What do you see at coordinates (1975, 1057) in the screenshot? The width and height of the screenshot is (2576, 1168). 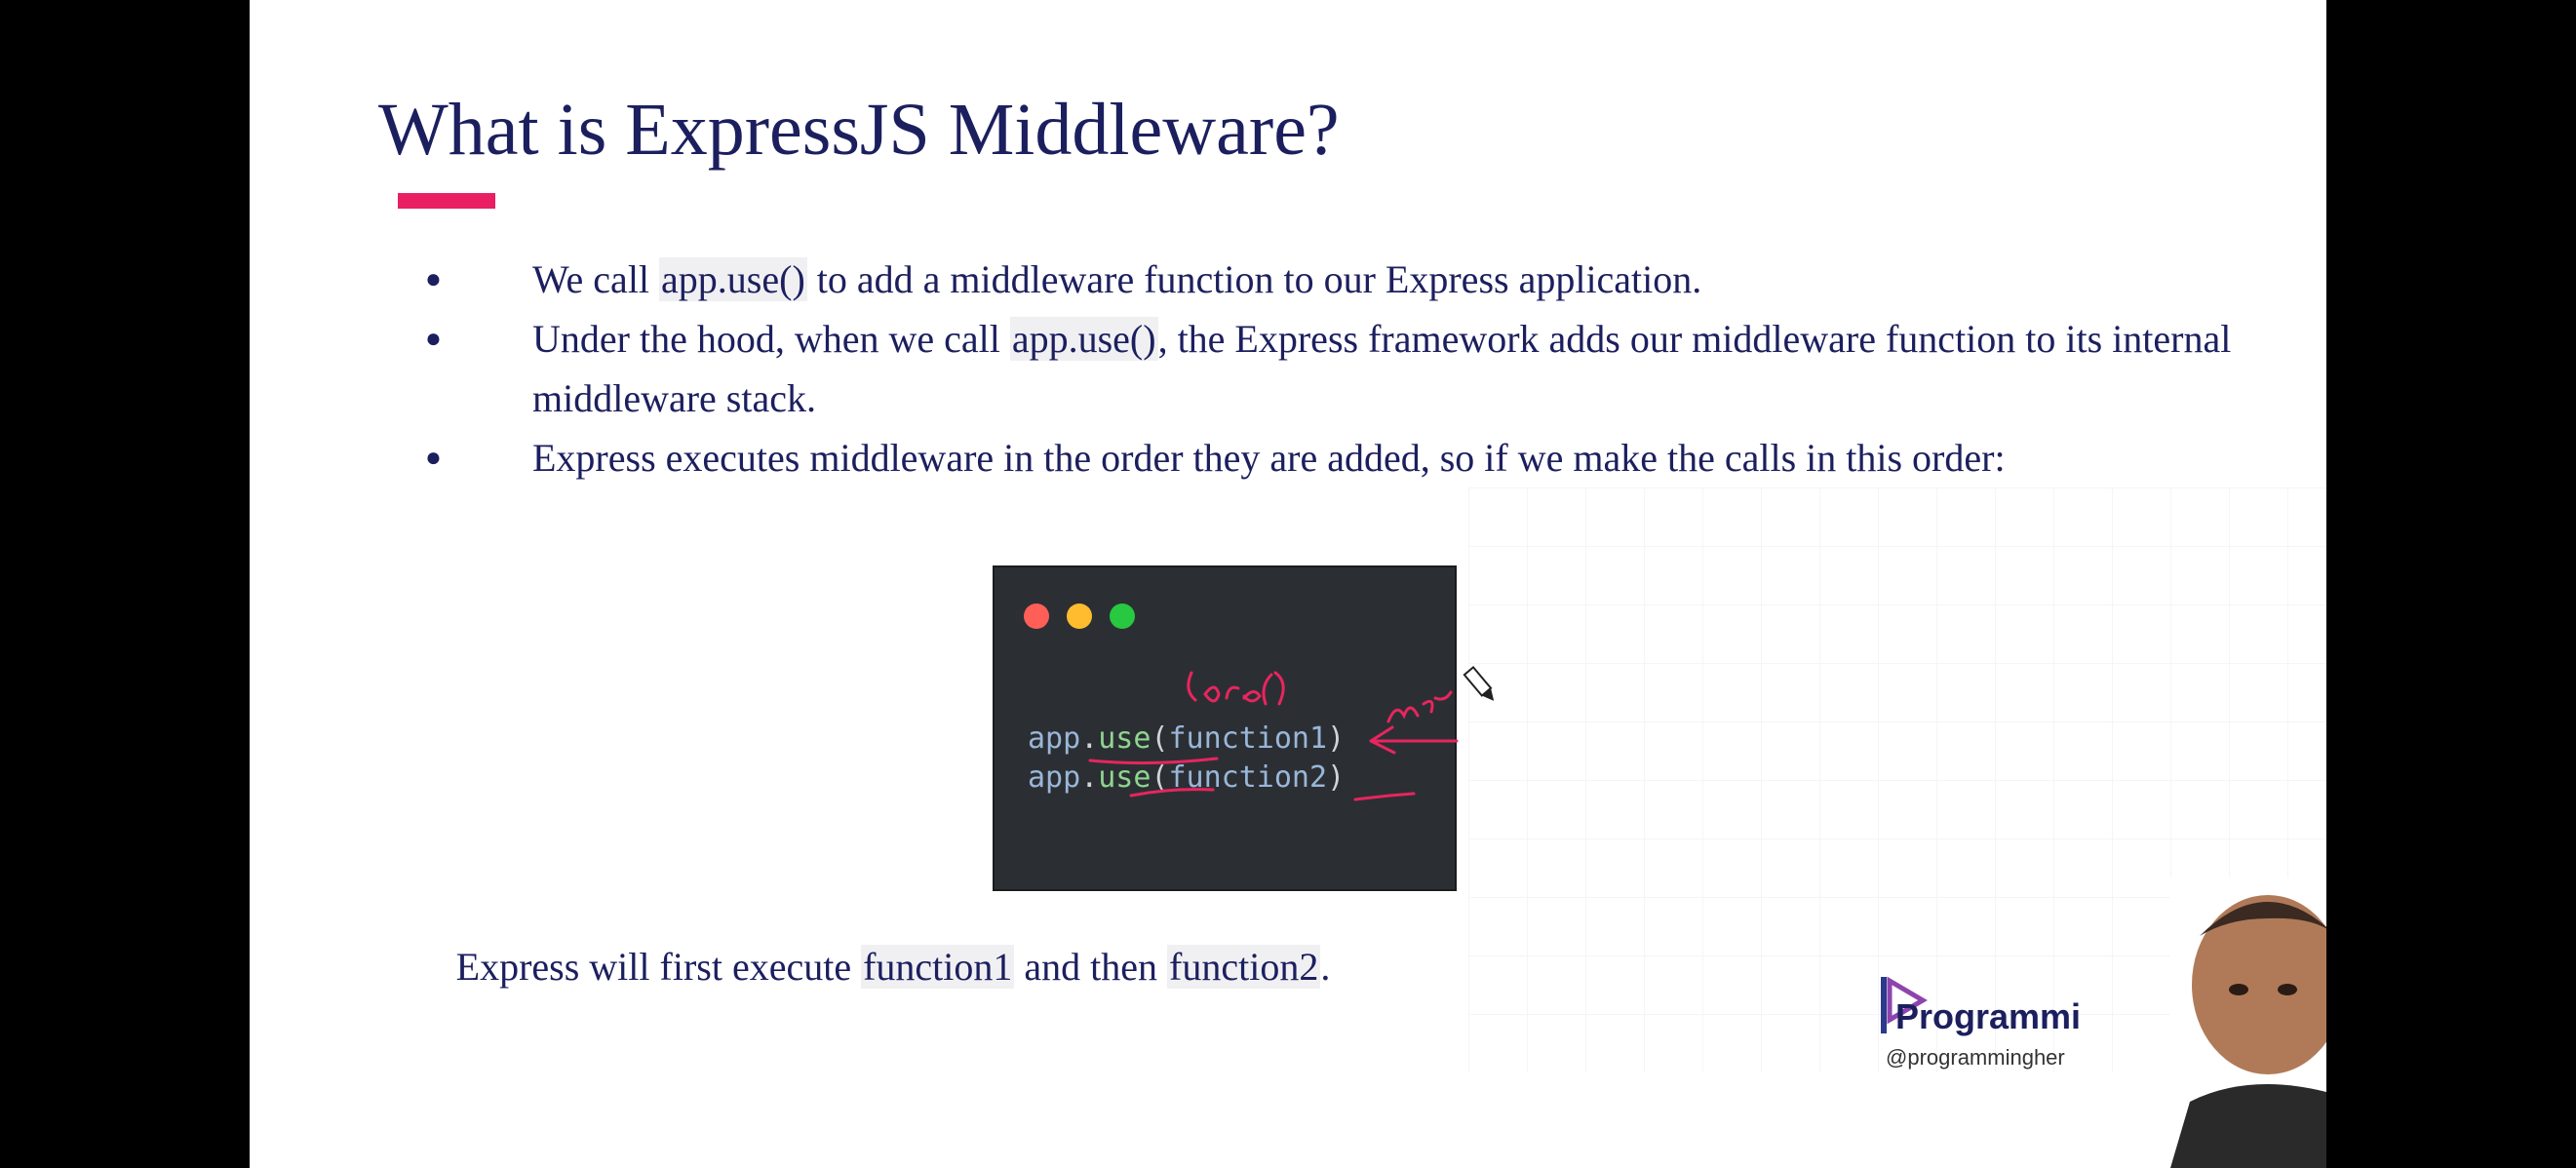 I see `brand-handle: @programmingher` at bounding box center [1975, 1057].